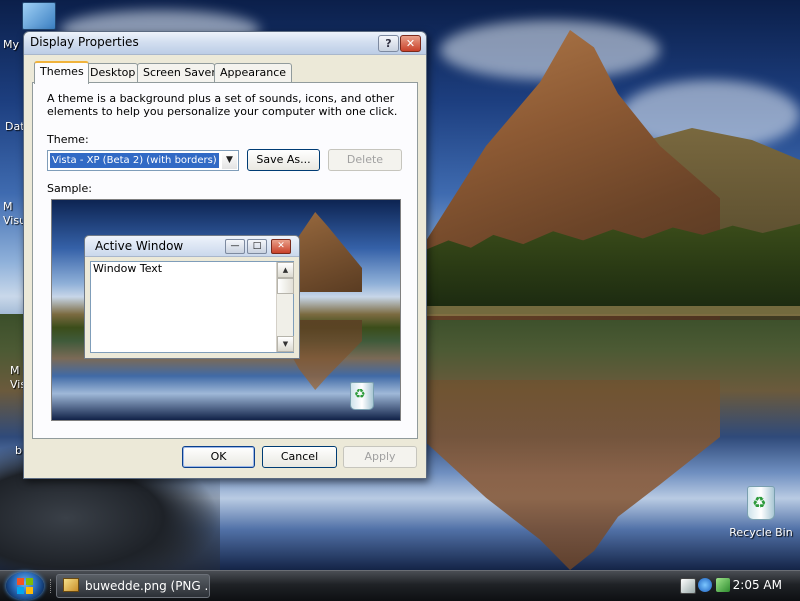 The width and height of the screenshot is (800, 601). Describe the element at coordinates (257, 246) in the screenshot. I see `maximize-icon: □` at that location.